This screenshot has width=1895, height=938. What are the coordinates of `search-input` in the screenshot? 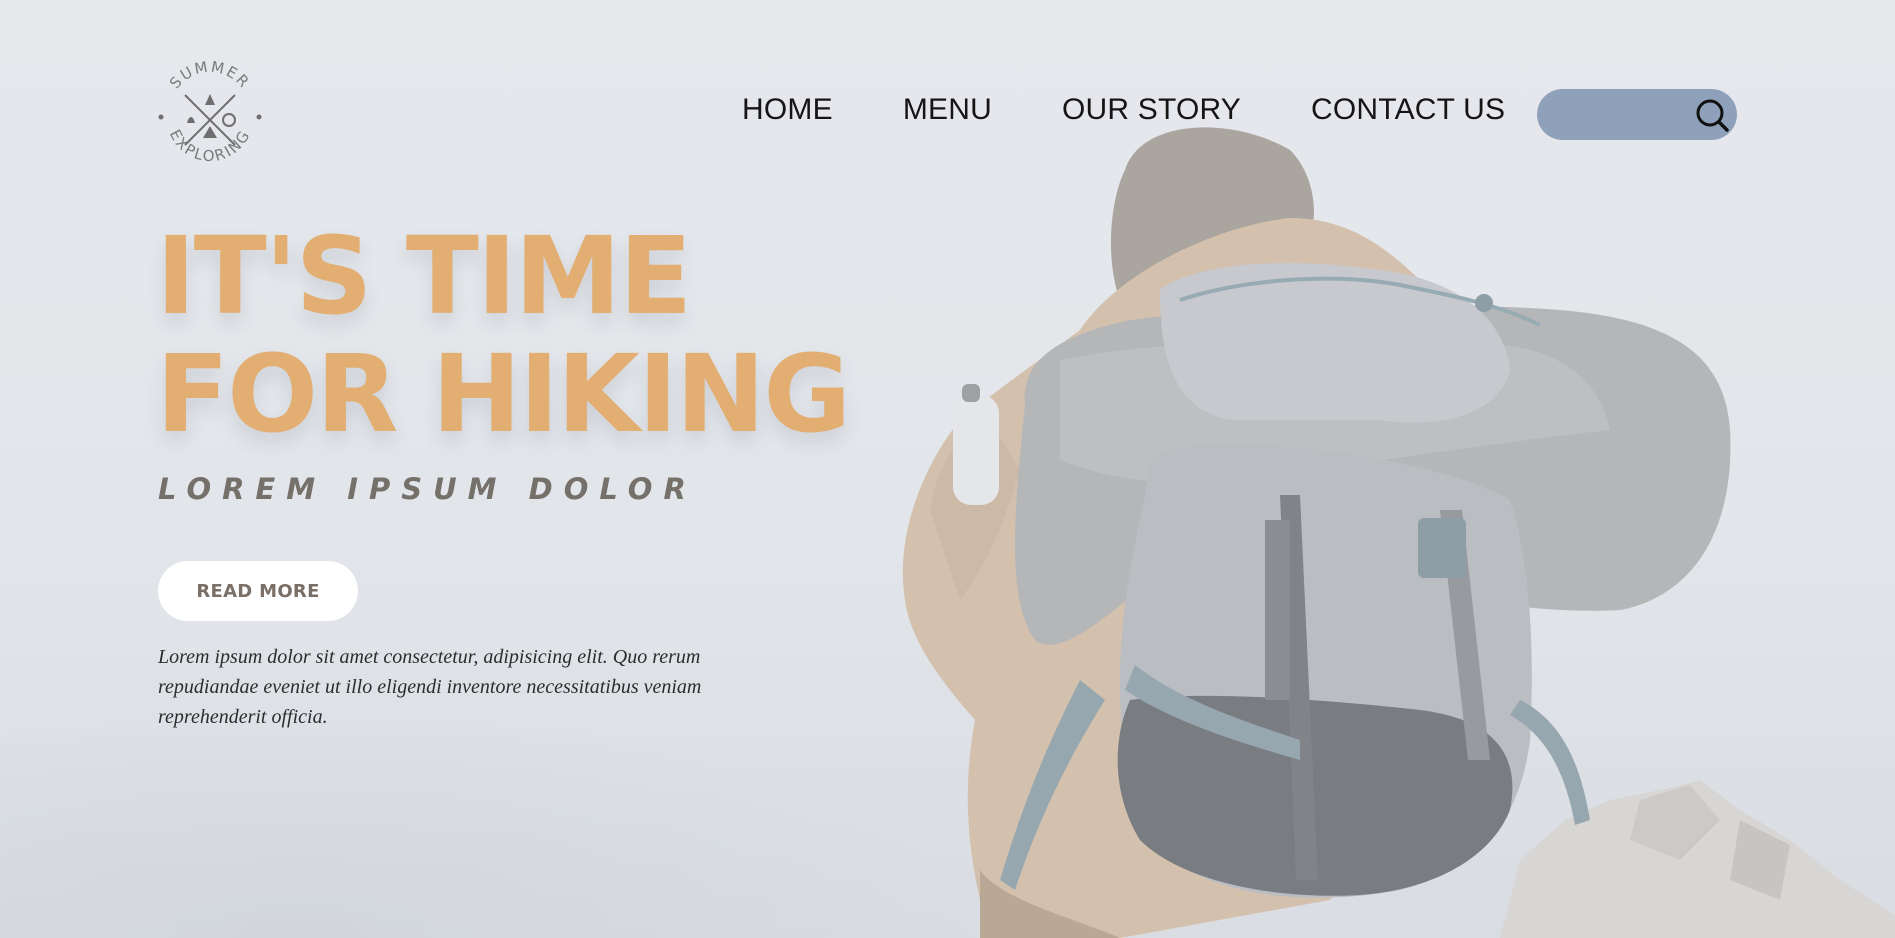 It's located at (1624, 115).